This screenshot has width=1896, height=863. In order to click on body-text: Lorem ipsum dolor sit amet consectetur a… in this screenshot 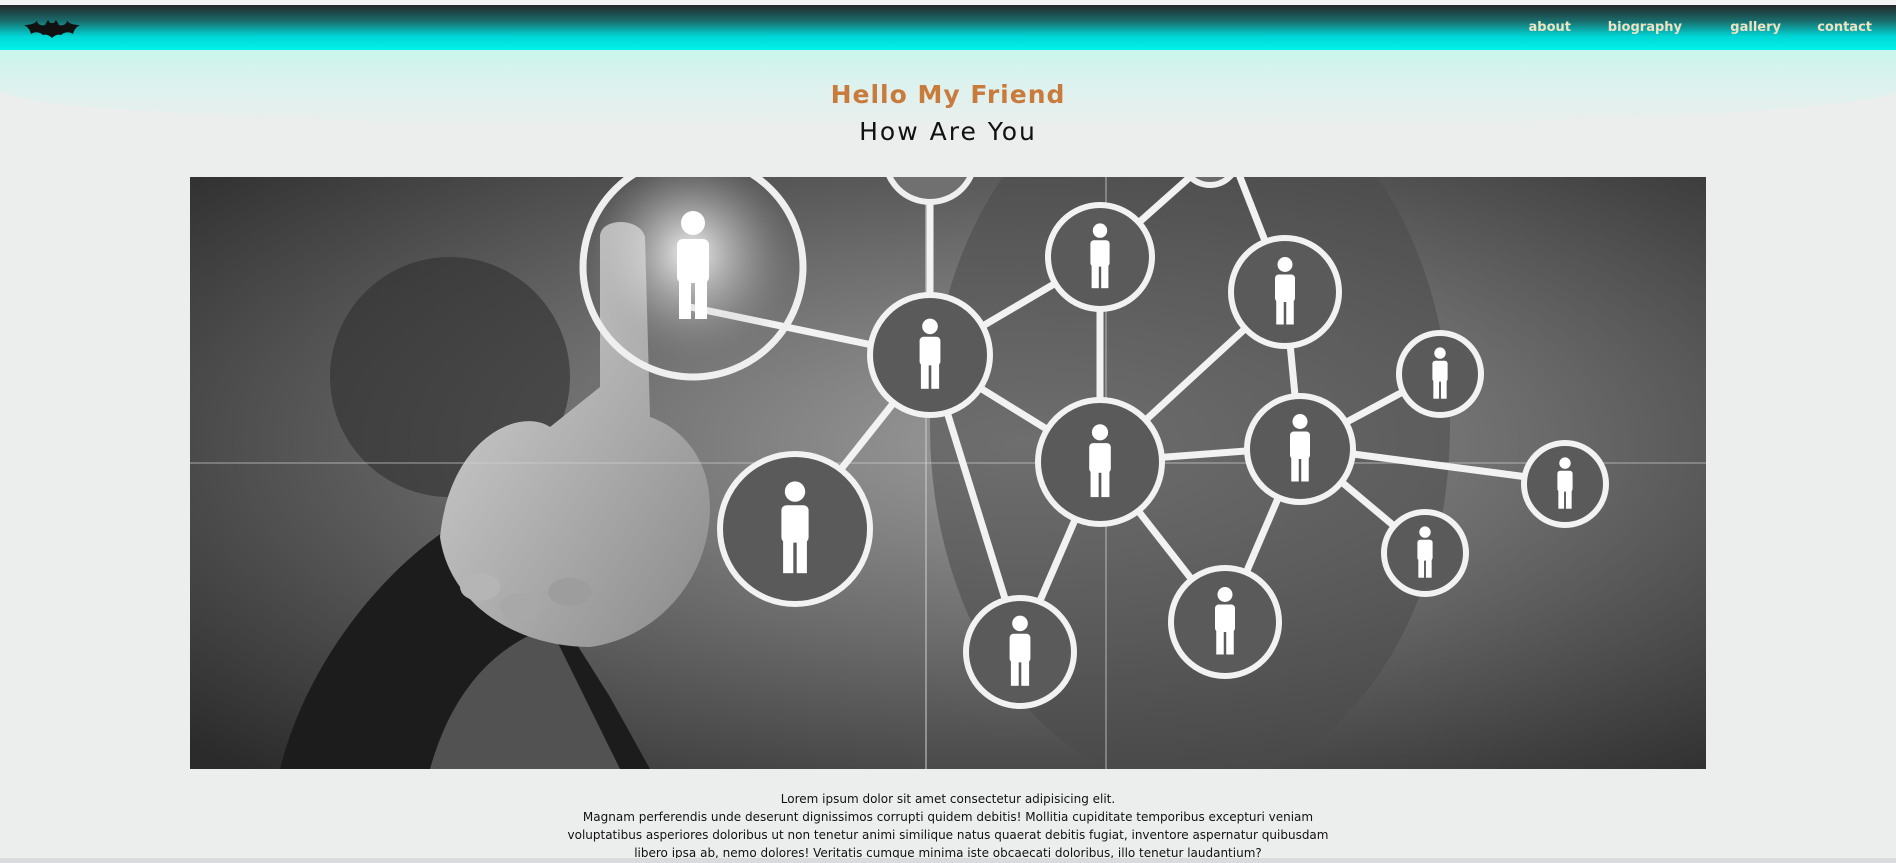, I will do `click(948, 826)`.